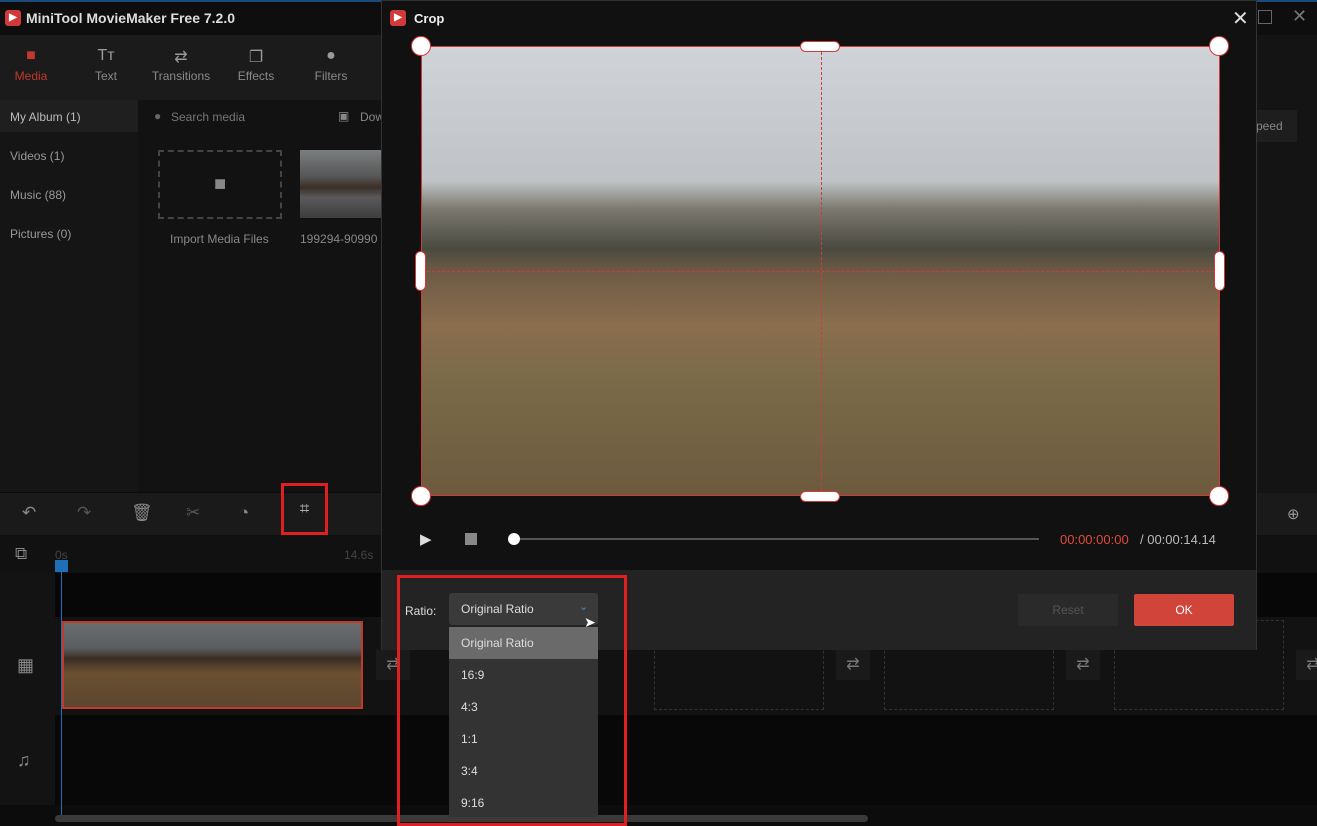  I want to click on crop-icon: ⌗, so click(304, 508).